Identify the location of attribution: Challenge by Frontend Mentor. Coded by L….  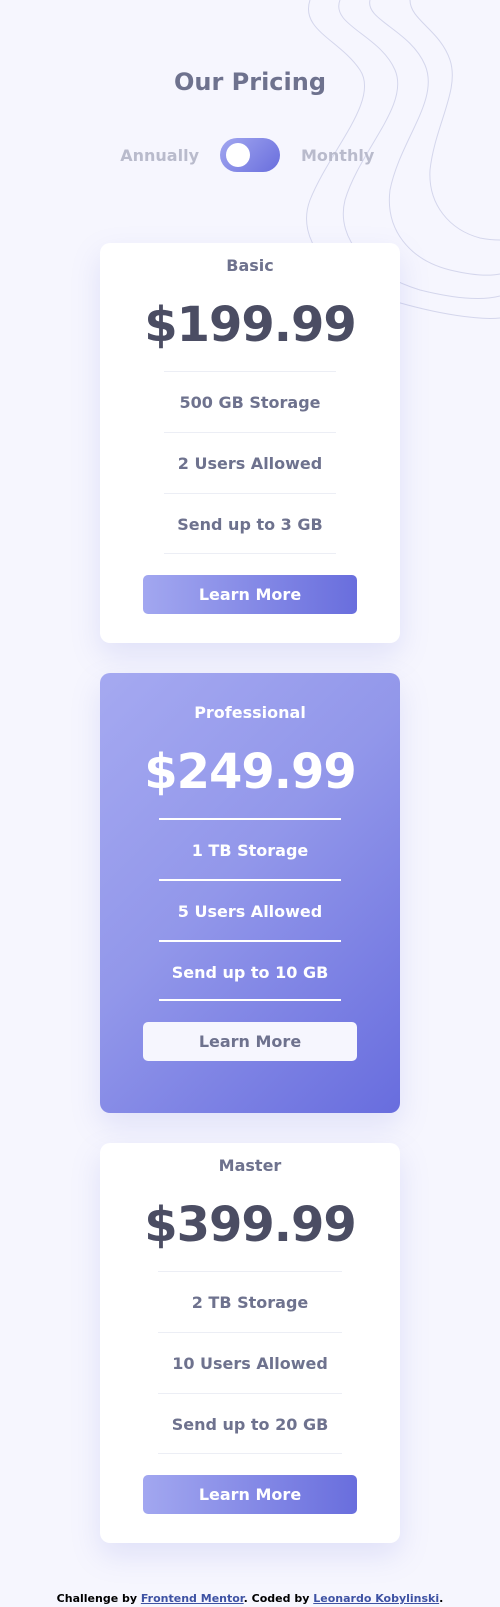
(250, 1598).